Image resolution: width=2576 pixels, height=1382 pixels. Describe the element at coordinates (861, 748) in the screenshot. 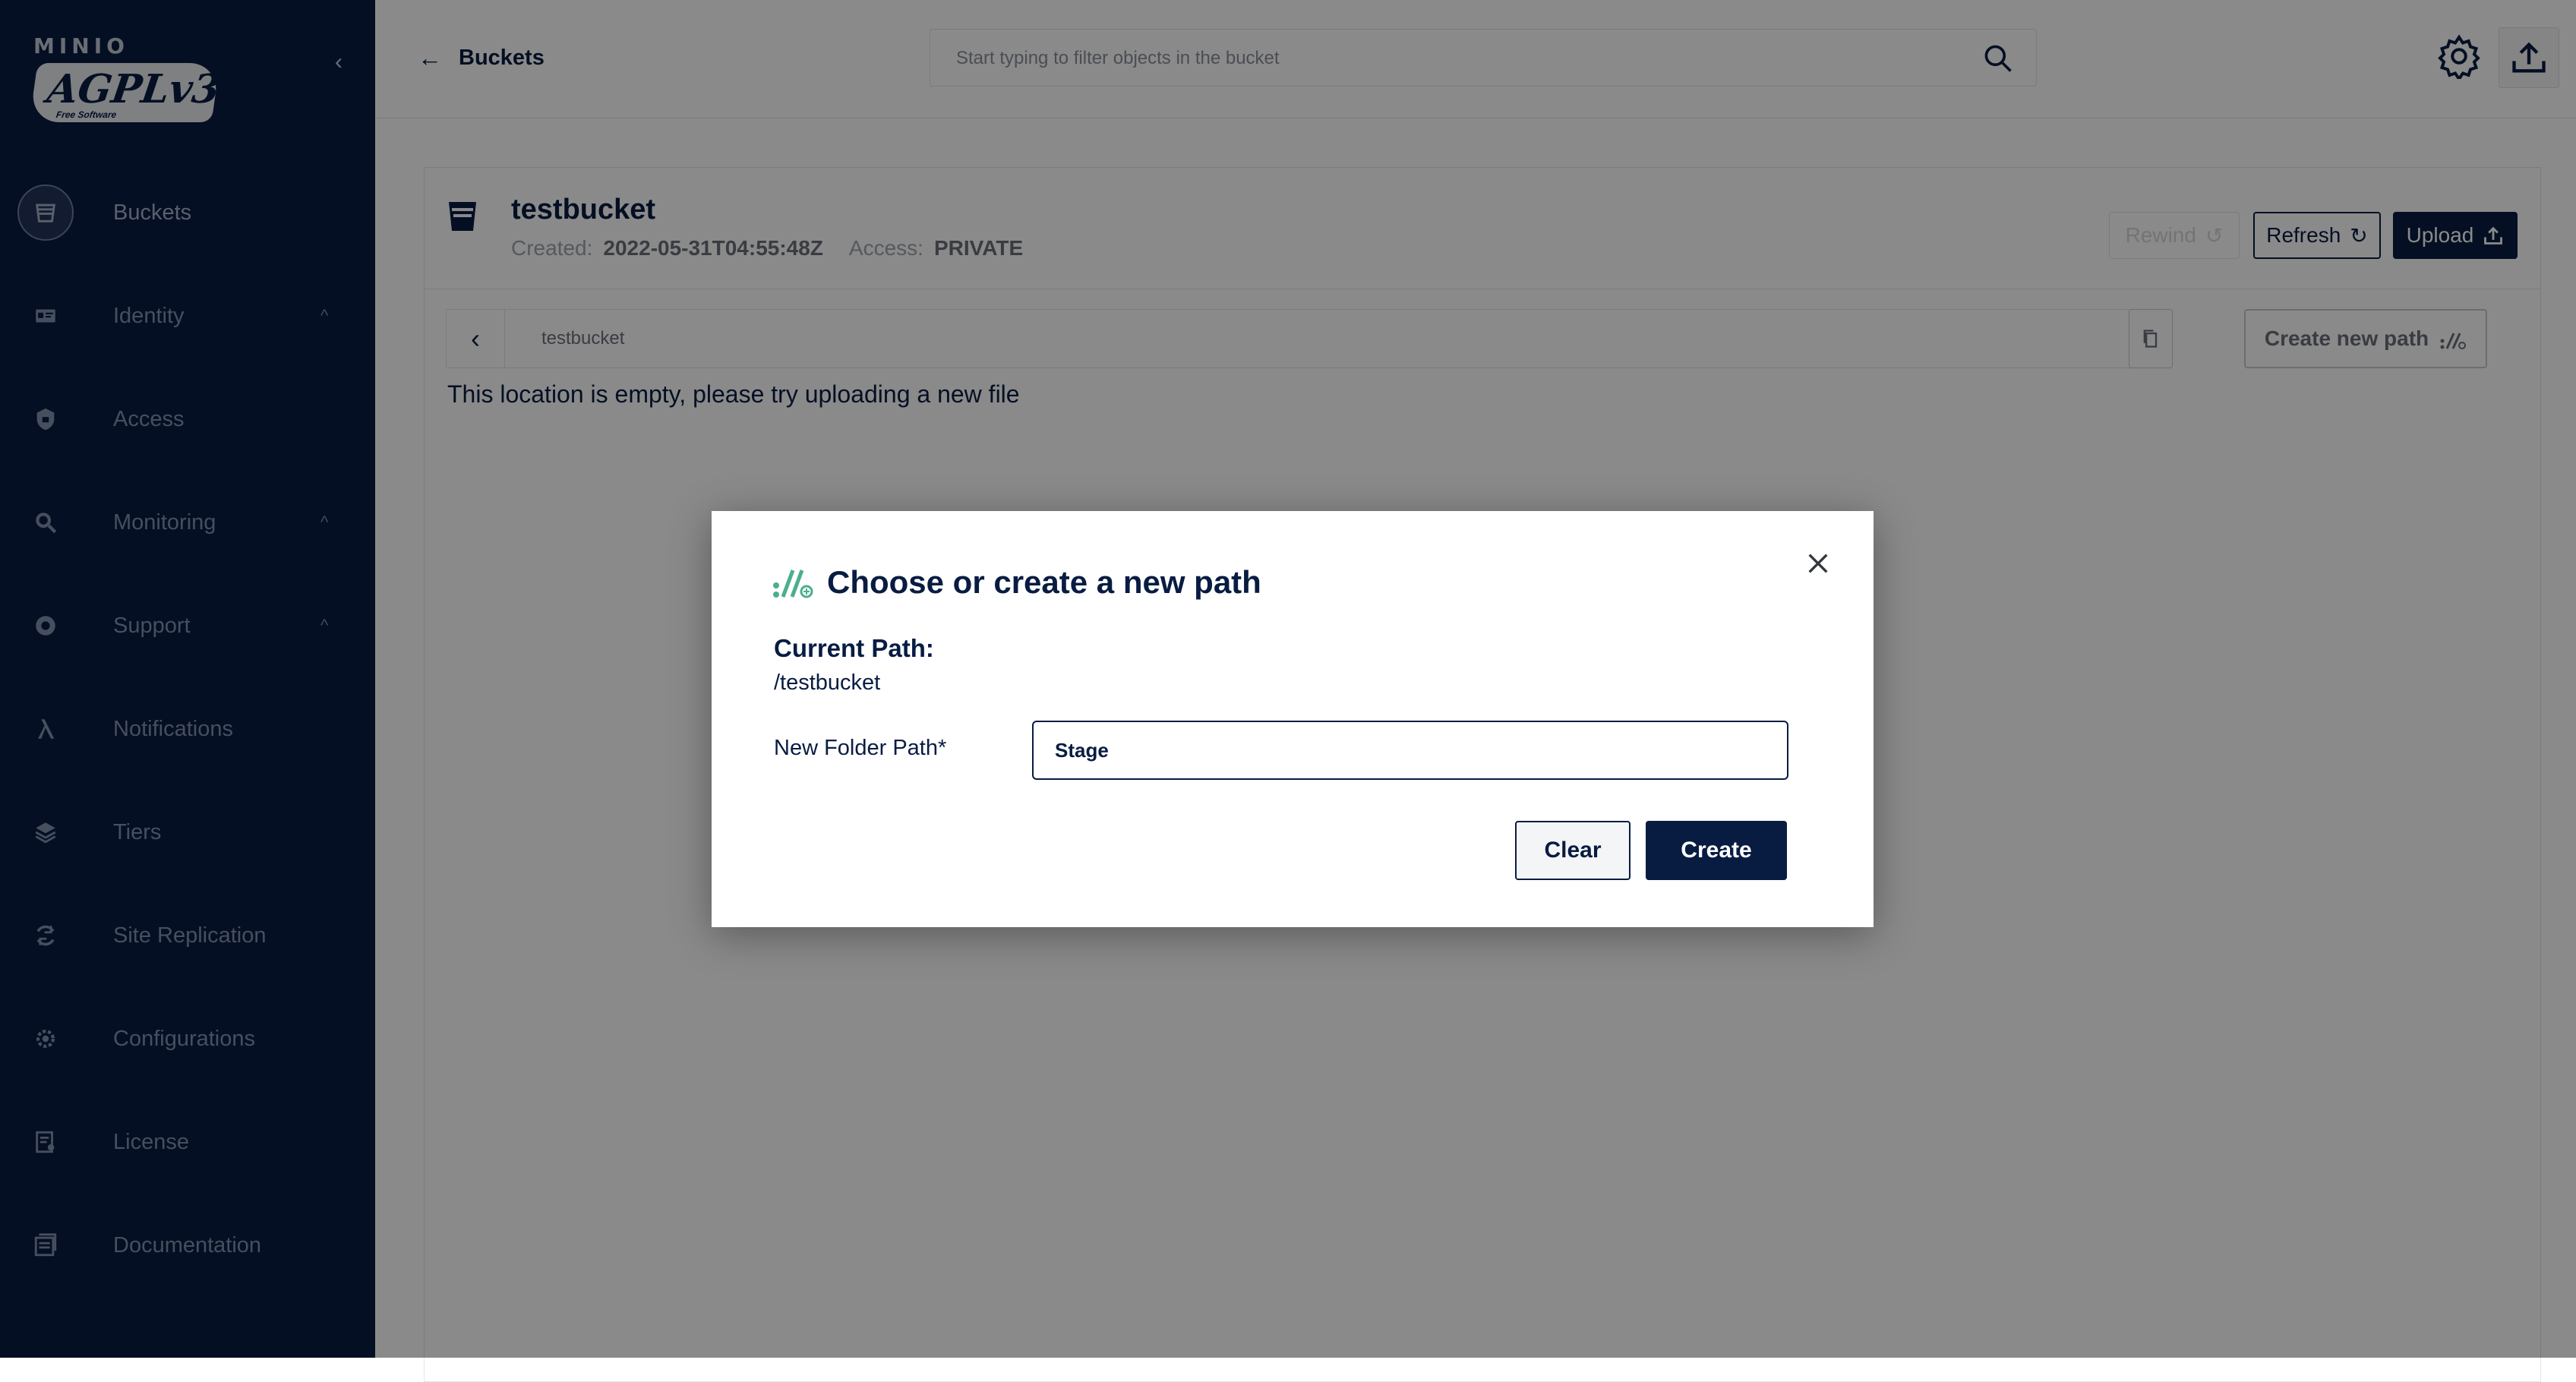

I see `folder-path-label: New Folder Path*` at that location.